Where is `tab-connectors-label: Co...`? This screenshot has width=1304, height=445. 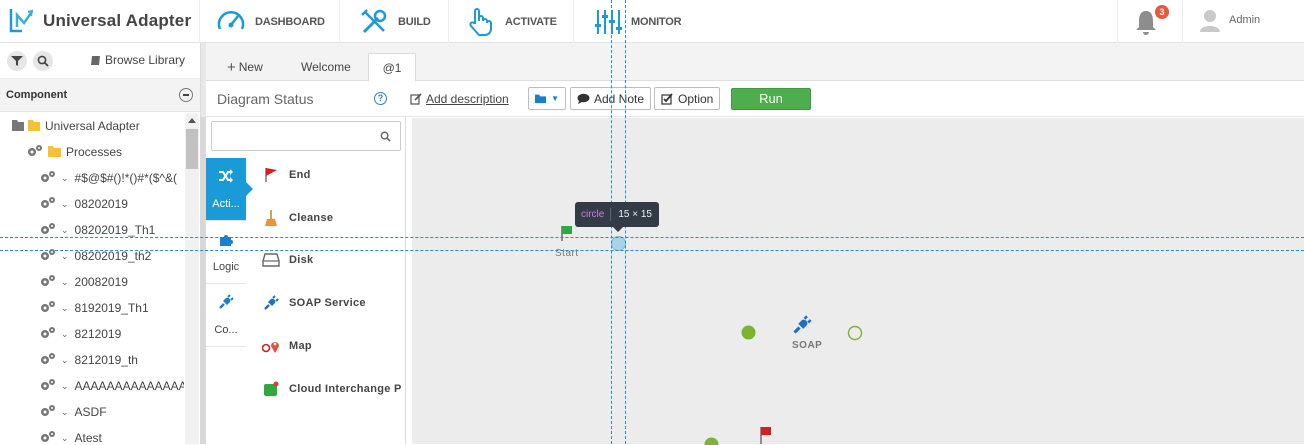 tab-connectors-label: Co... is located at coordinates (226, 330).